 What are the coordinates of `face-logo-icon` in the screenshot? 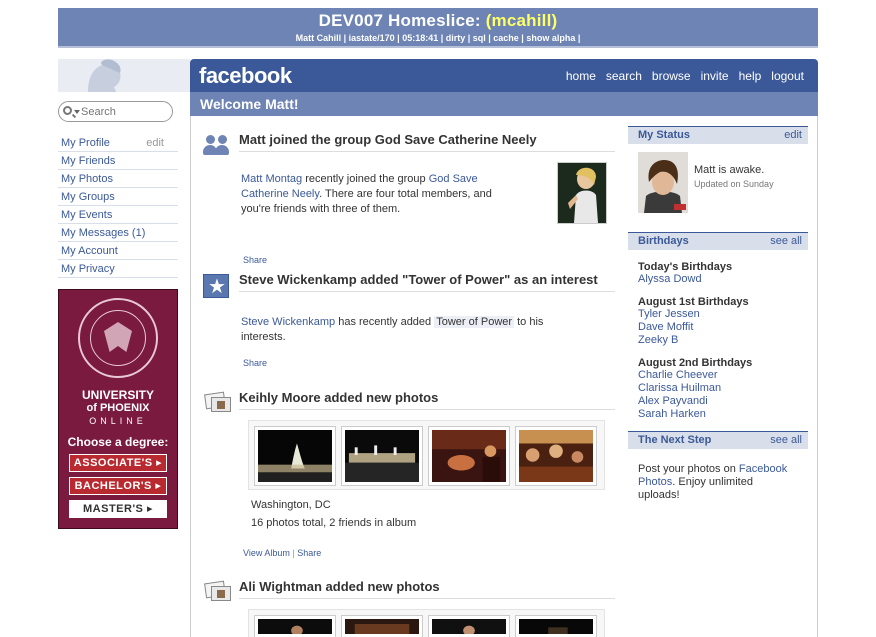 It's located at (104, 75).